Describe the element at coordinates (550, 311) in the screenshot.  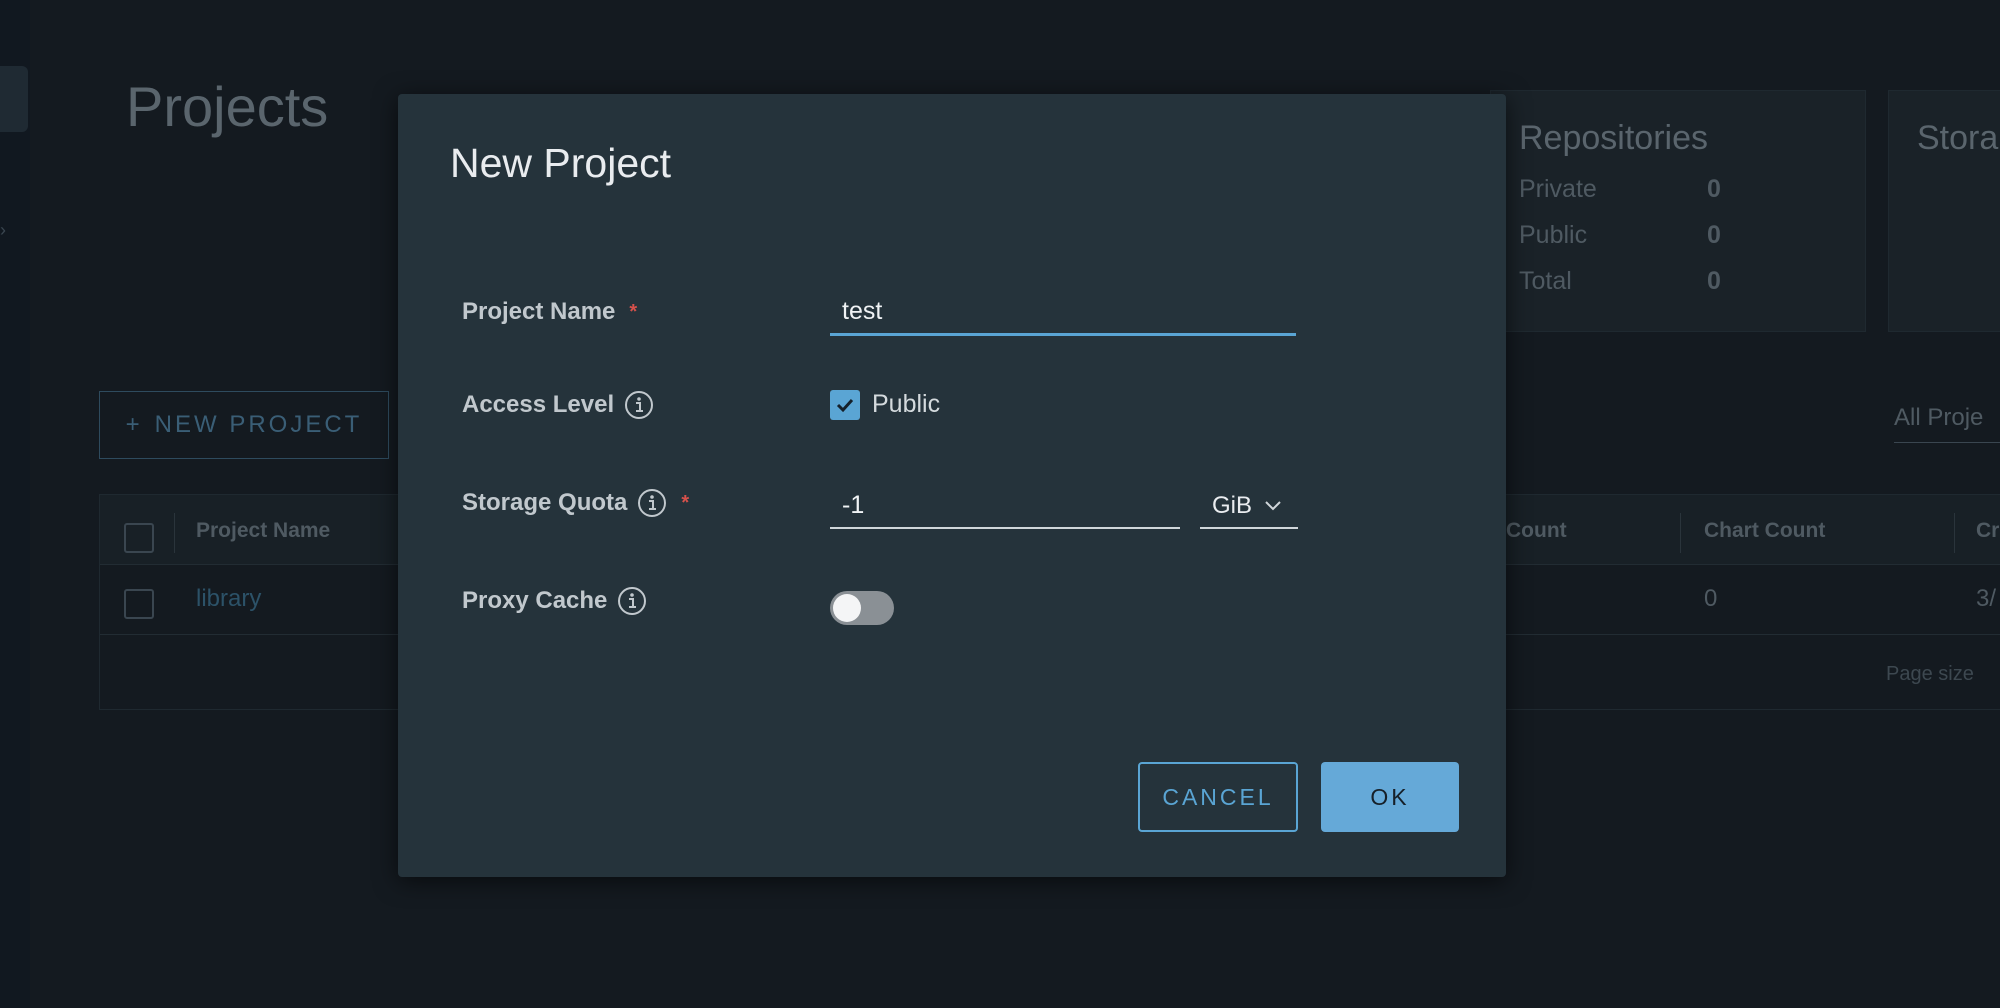
I see `project-name-label: Project Name *` at that location.